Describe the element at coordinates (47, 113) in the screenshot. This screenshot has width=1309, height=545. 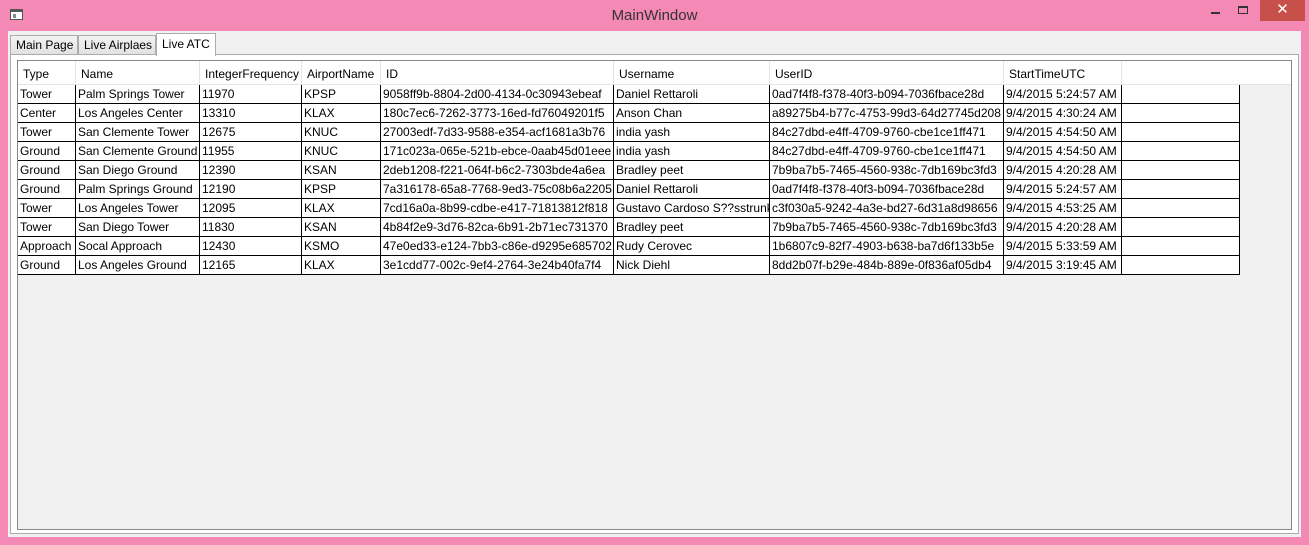
I see `cell-type: Center` at that location.